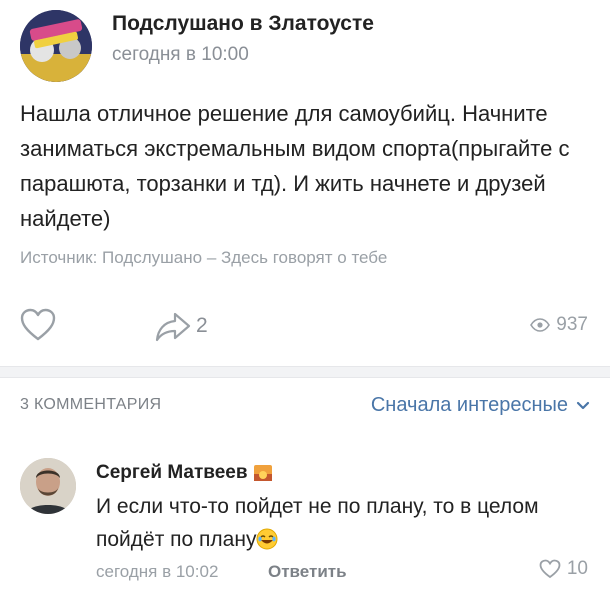 This screenshot has height=600, width=610. I want to click on like-icon, so click(38, 325).